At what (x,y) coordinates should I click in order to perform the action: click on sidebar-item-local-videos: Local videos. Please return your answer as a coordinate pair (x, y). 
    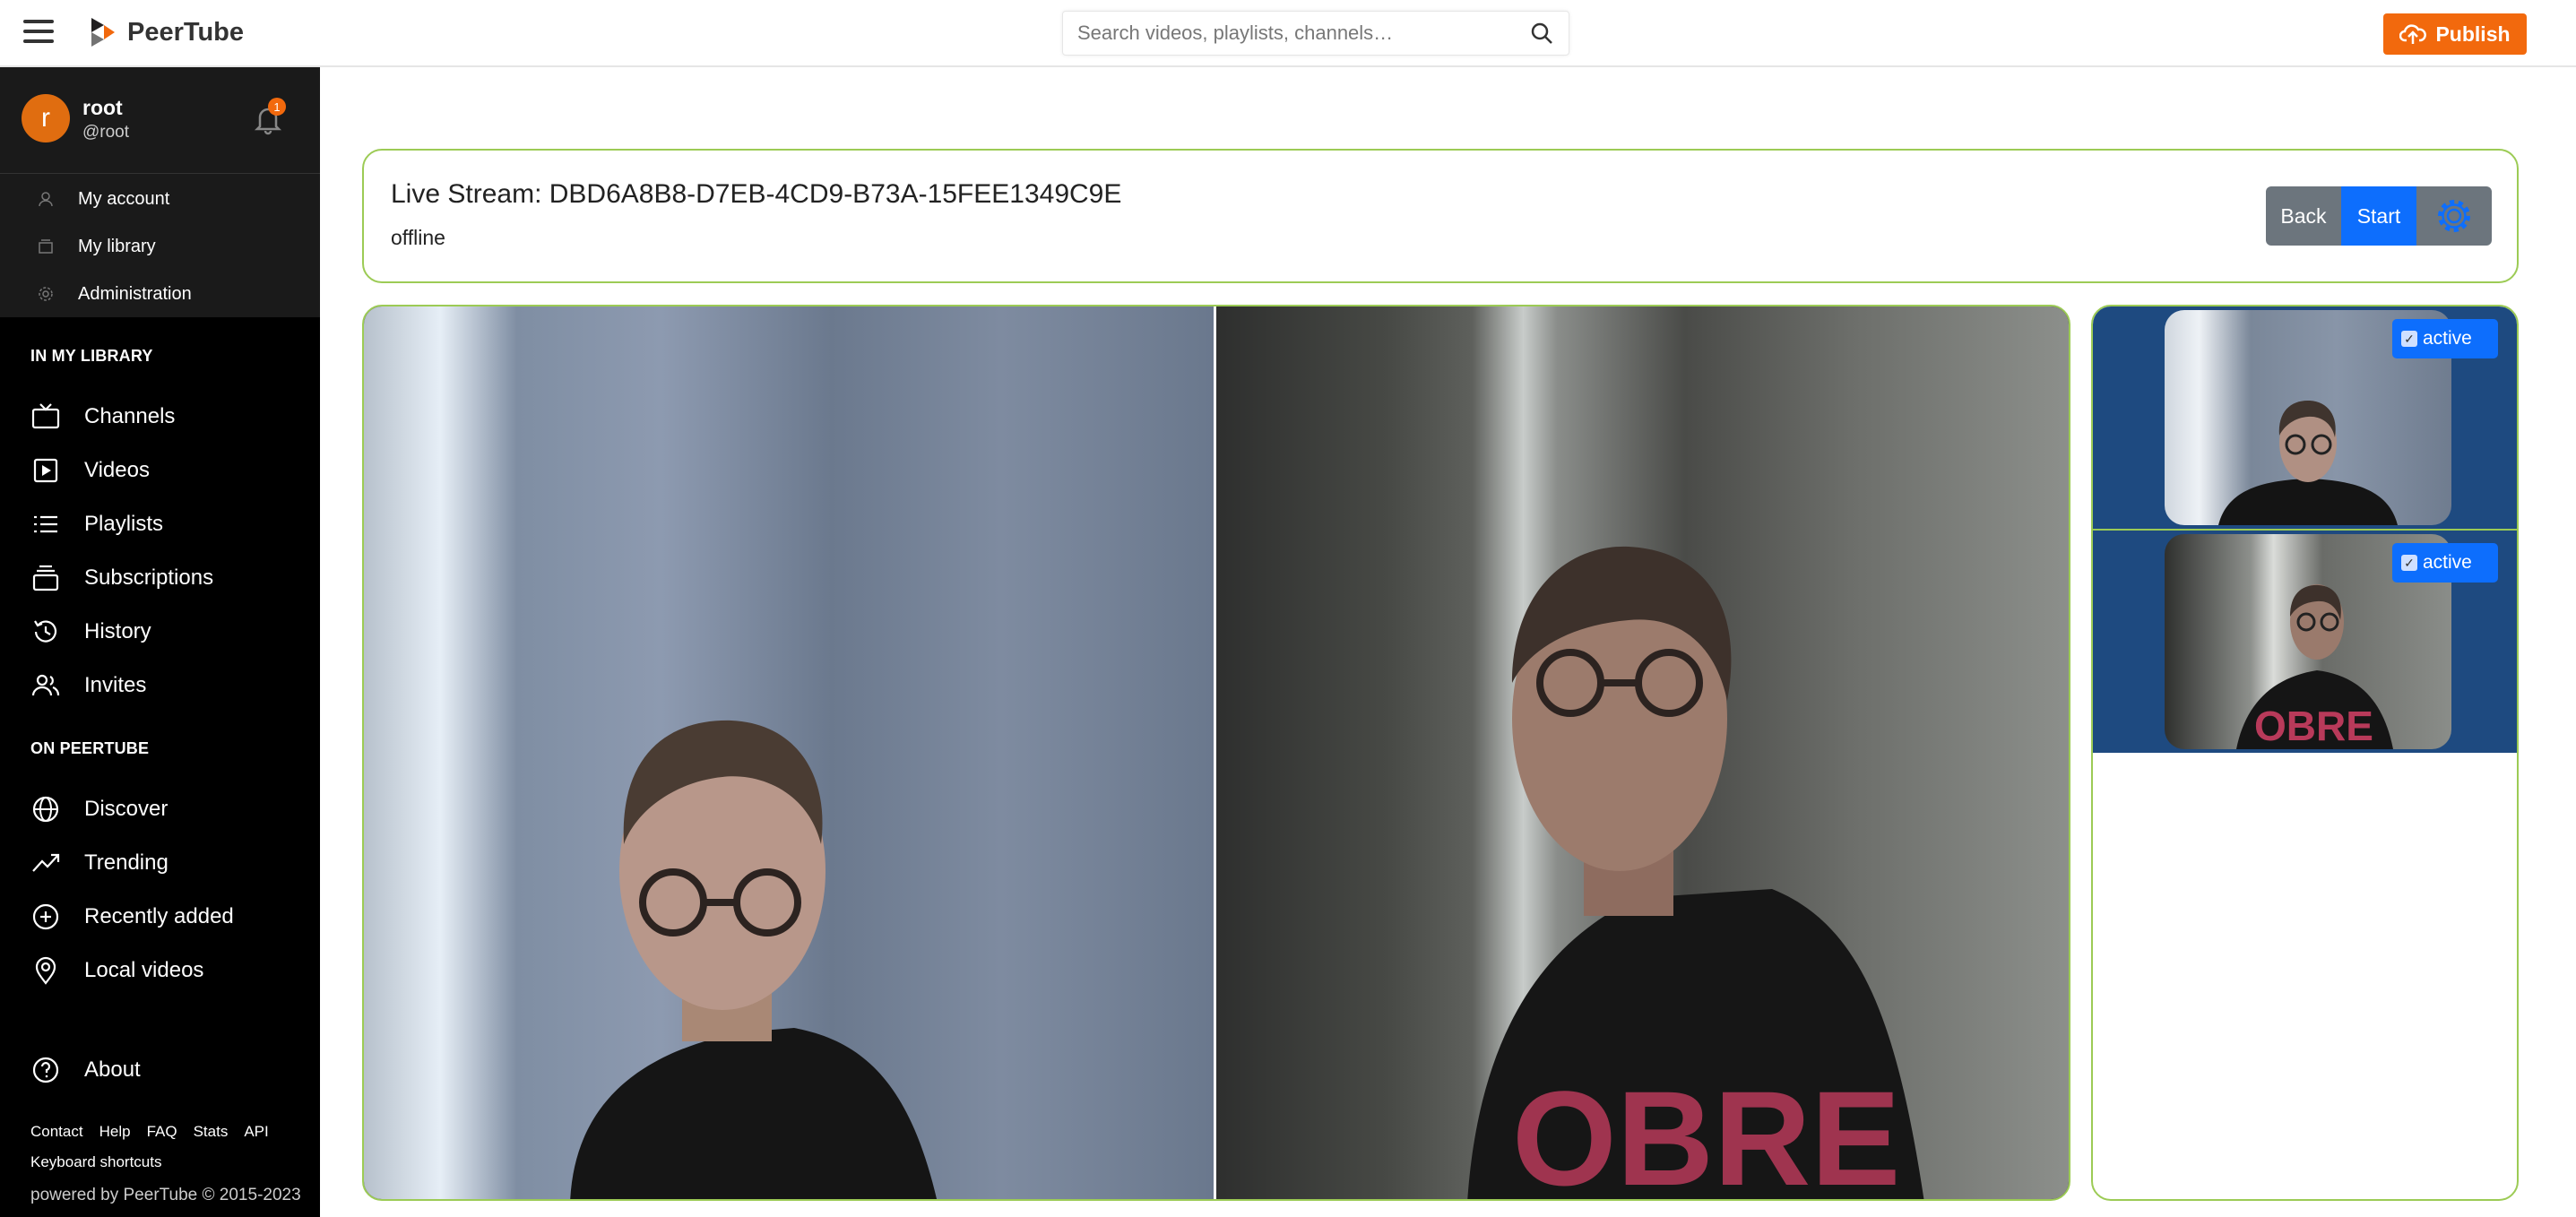
    Looking at the image, I should click on (160, 971).